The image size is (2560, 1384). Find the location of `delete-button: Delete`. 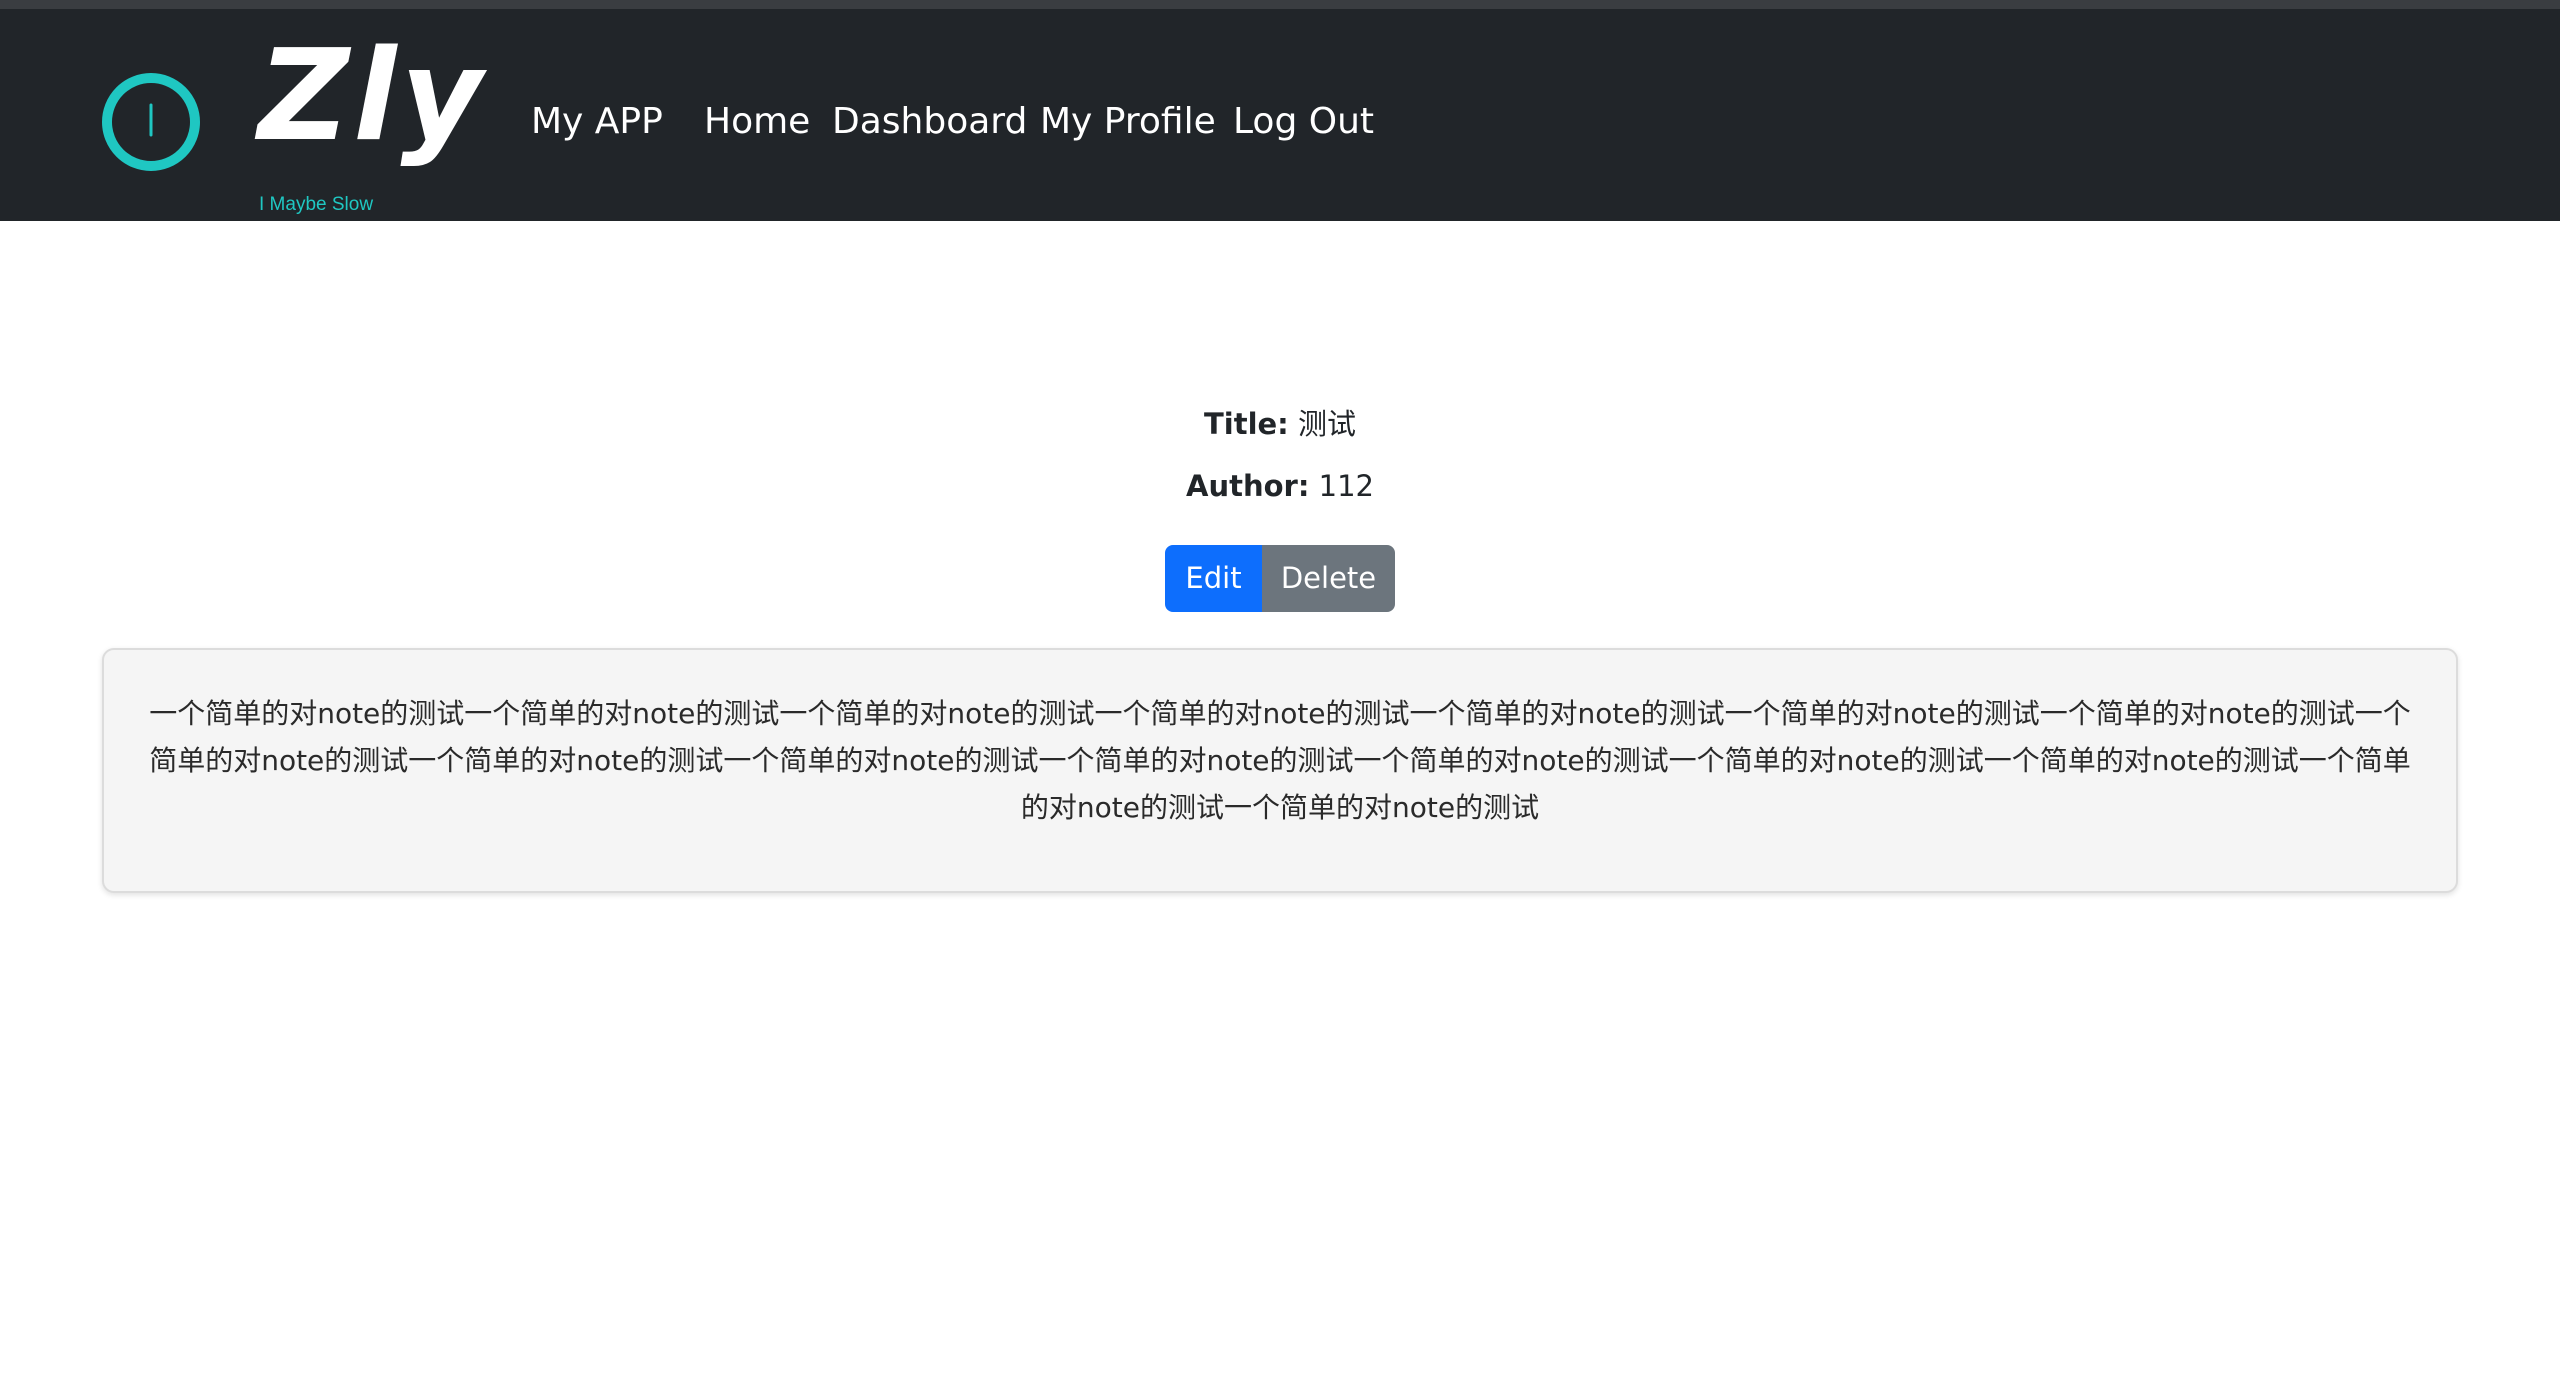

delete-button: Delete is located at coordinates (1328, 578).